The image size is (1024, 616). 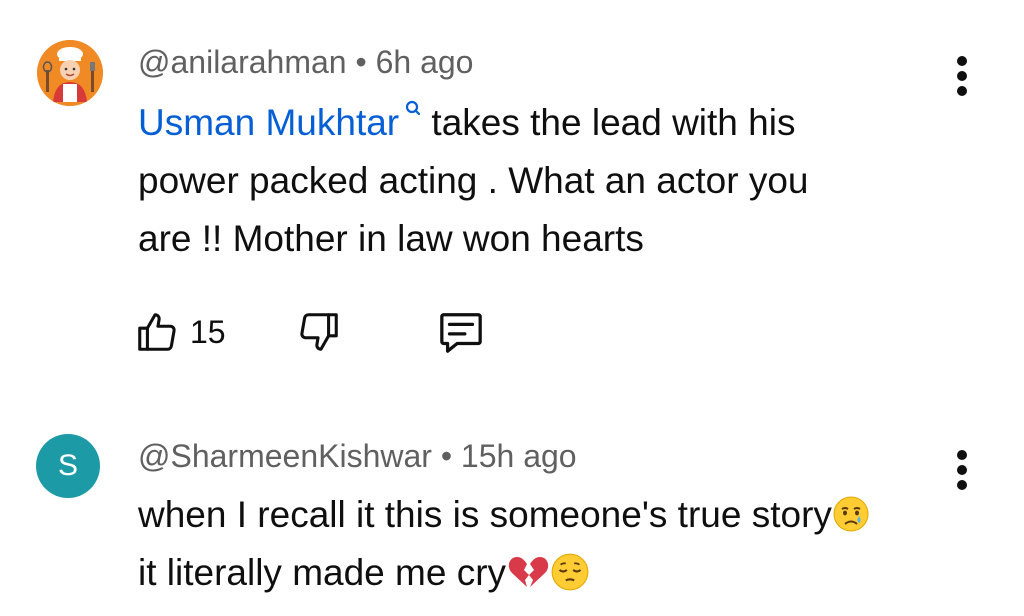 I want to click on user-avatar, so click(x=70, y=73).